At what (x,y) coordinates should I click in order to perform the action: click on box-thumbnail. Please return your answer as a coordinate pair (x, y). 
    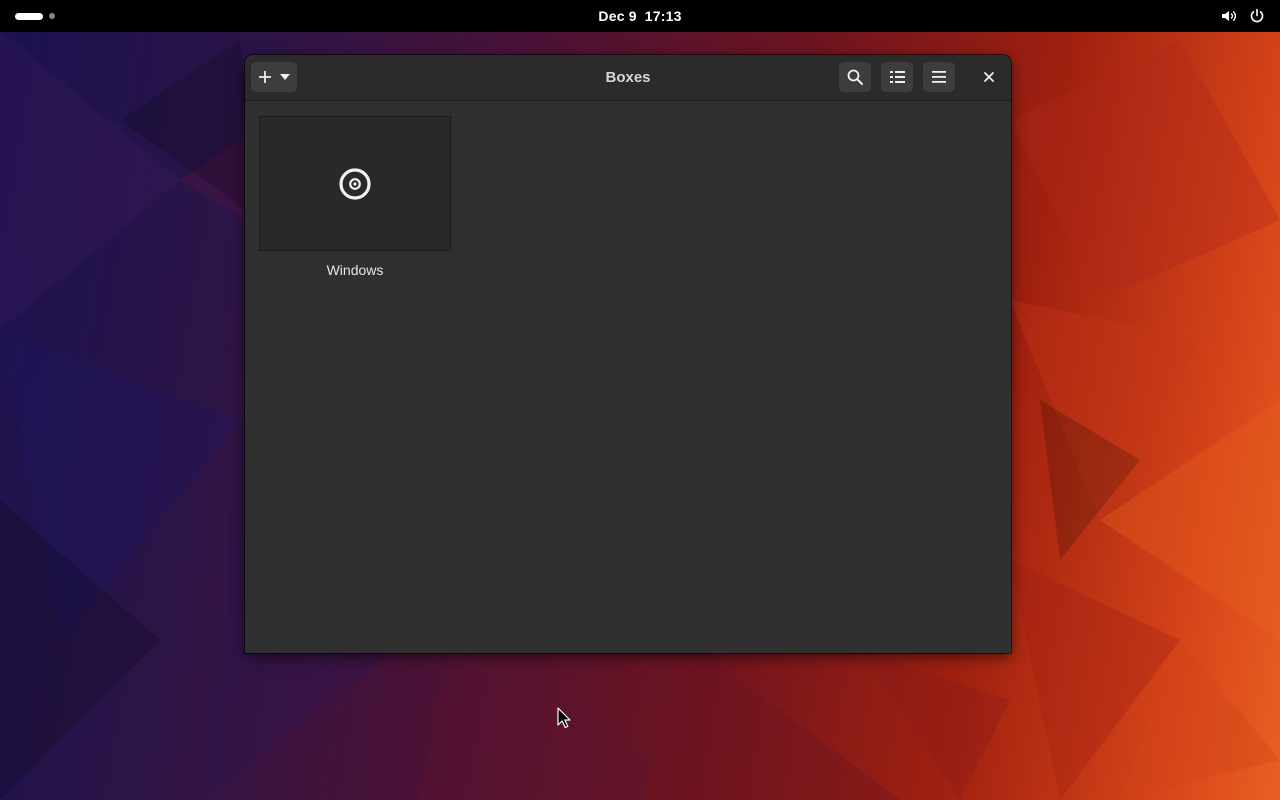
    Looking at the image, I should click on (355, 183).